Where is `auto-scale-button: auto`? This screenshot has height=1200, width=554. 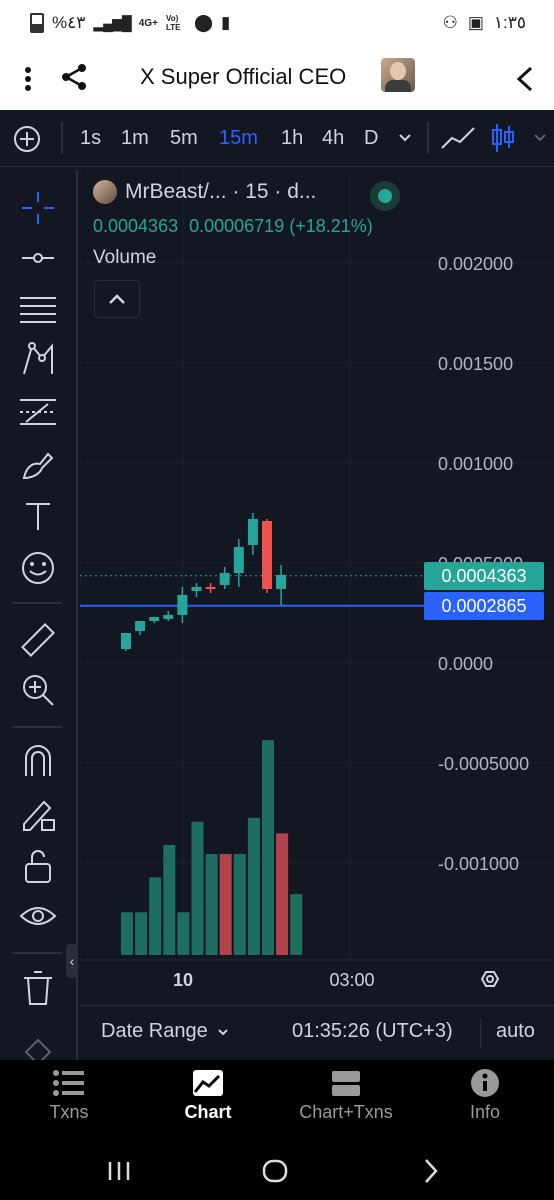
auto-scale-button: auto is located at coordinates (515, 1031).